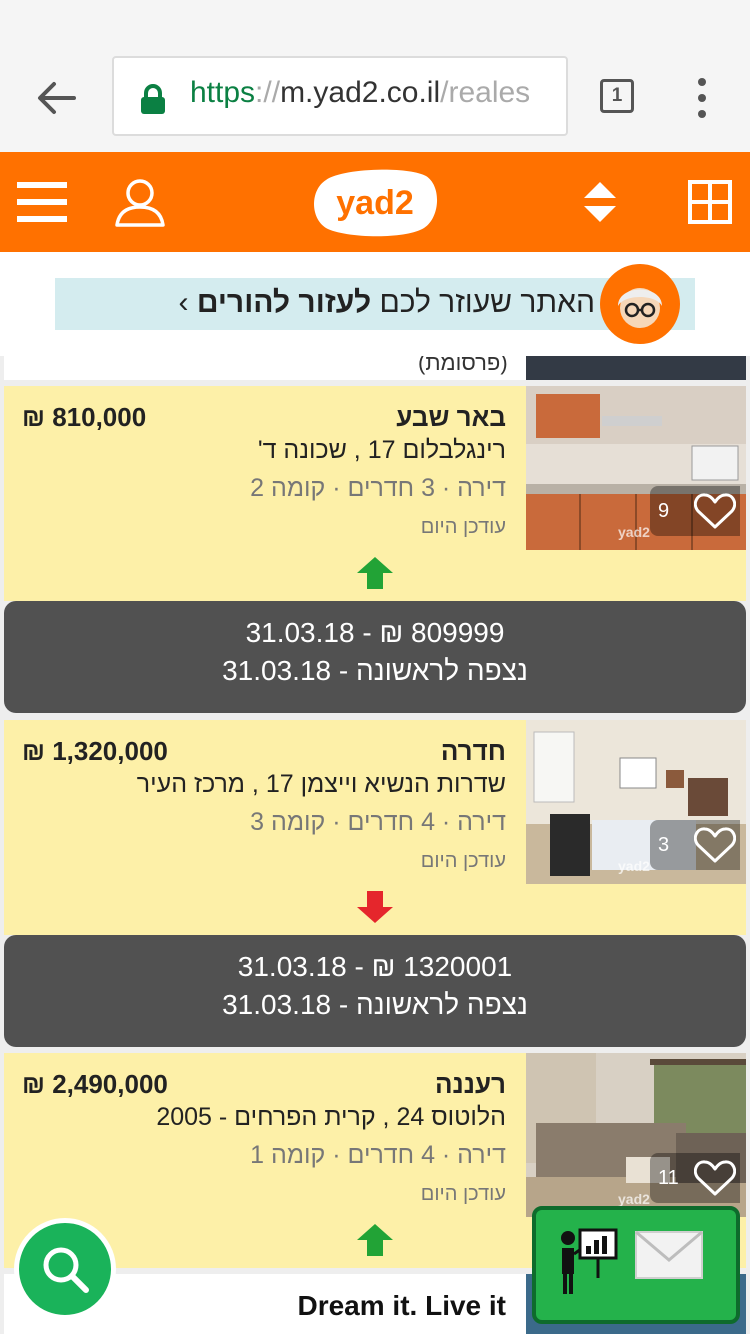  I want to click on ad-strip: האתר שעוזר לכם לעזור להורים ›, so click(375, 304).